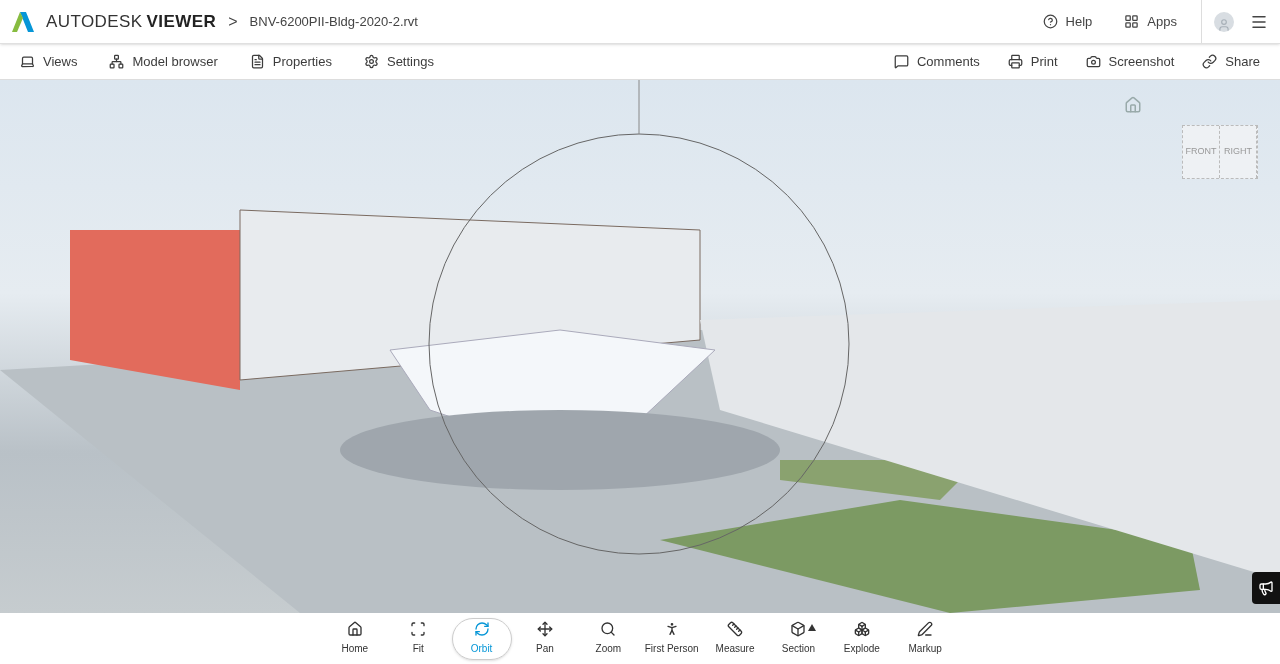 The width and height of the screenshot is (1280, 664). I want to click on tool-button: Section, so click(798, 638).